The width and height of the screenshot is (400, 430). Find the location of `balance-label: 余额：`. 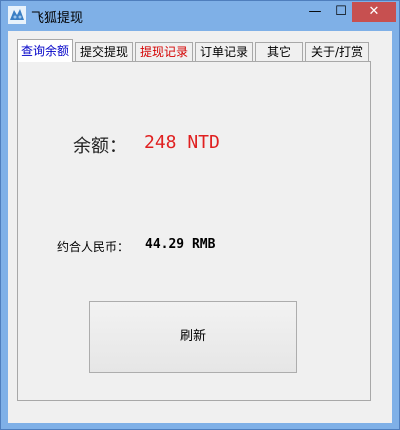

balance-label: 余额： is located at coordinates (100, 146).